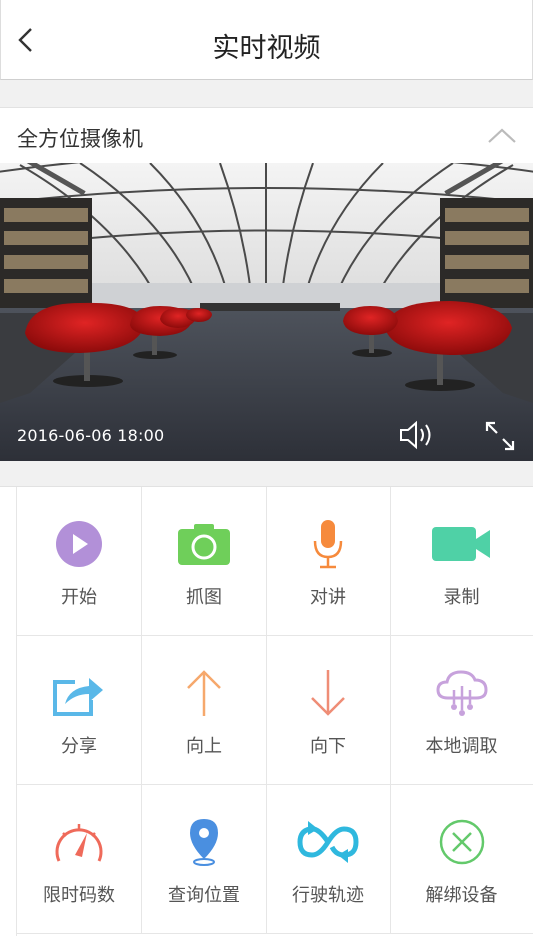  I want to click on speaker-icon, so click(417, 435).